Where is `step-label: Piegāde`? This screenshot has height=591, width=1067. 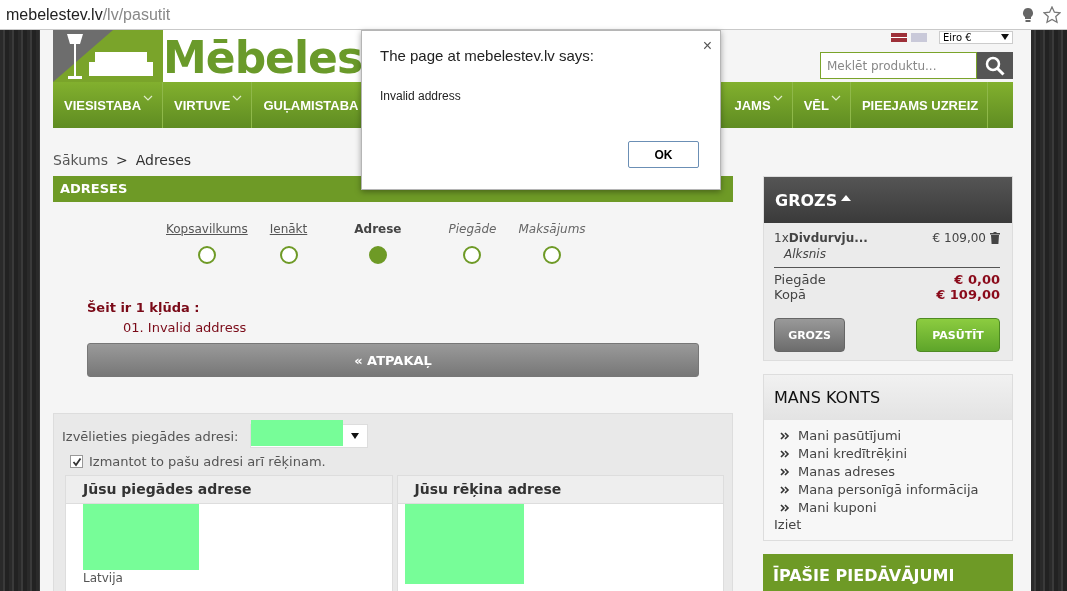 step-label: Piegāde is located at coordinates (472, 229).